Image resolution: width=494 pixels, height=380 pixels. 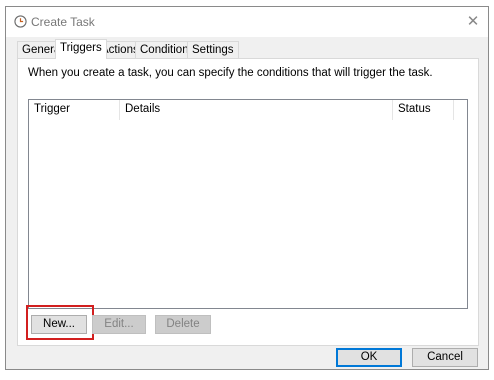 I want to click on tab-triggers: Triggers, so click(x=81, y=49).